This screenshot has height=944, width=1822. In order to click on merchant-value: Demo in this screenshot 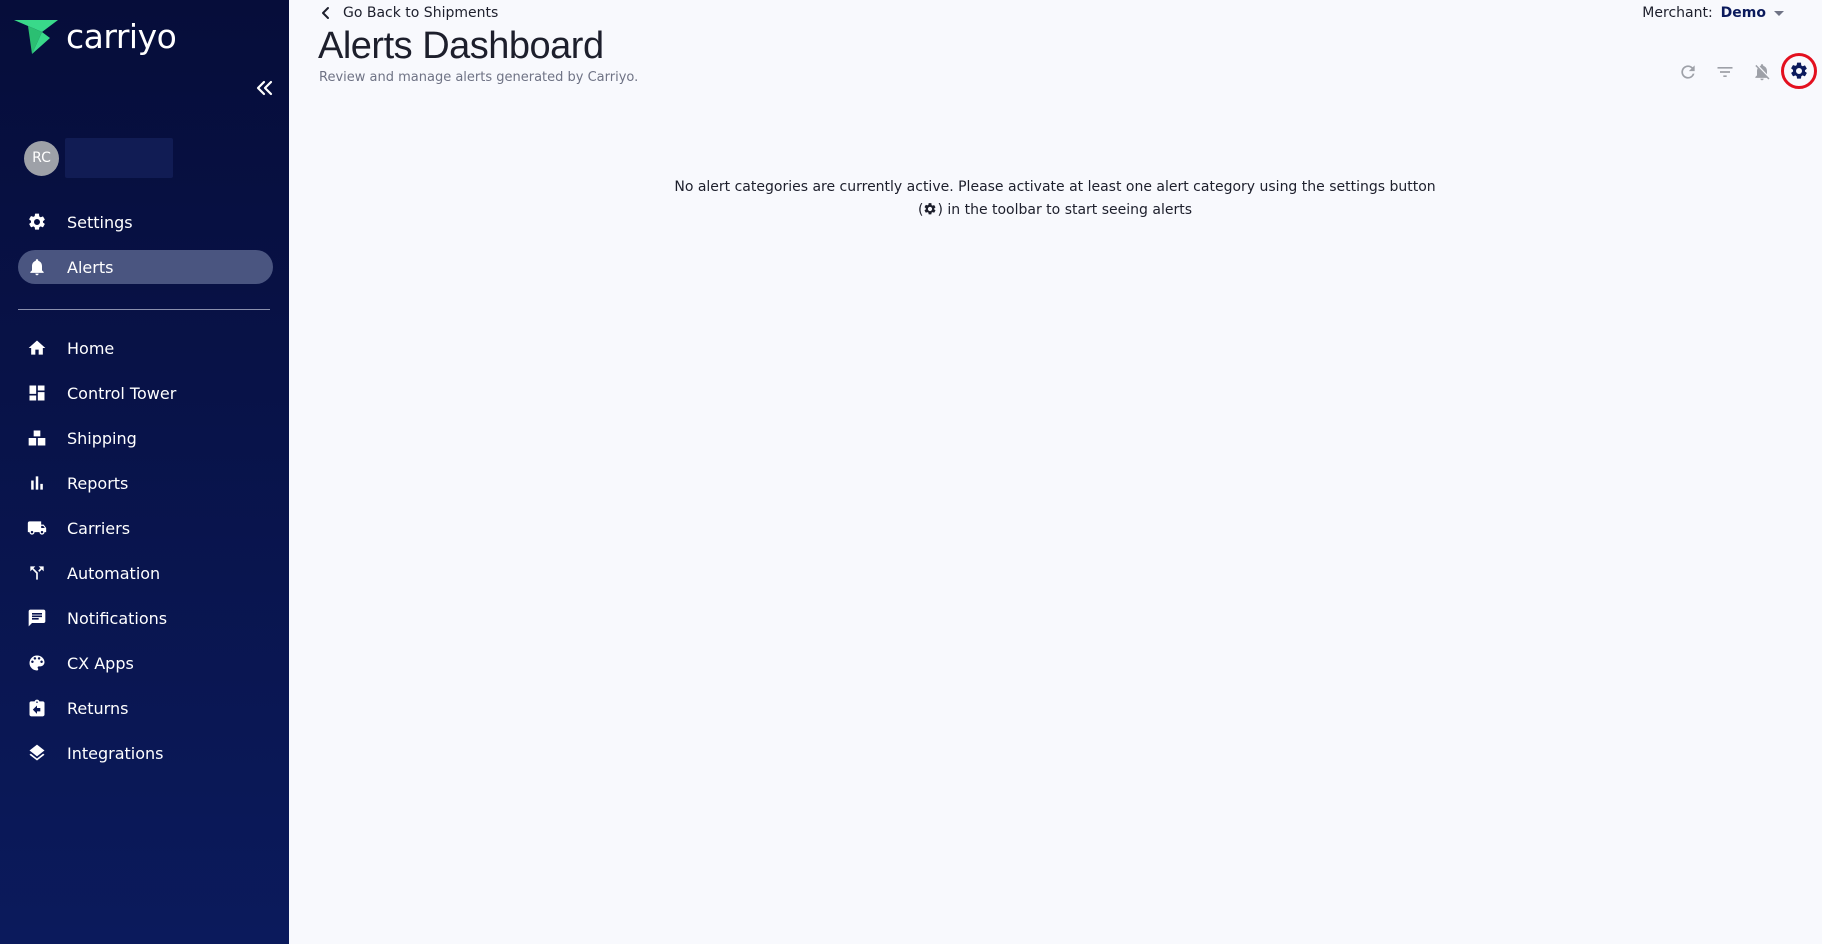, I will do `click(1743, 13)`.